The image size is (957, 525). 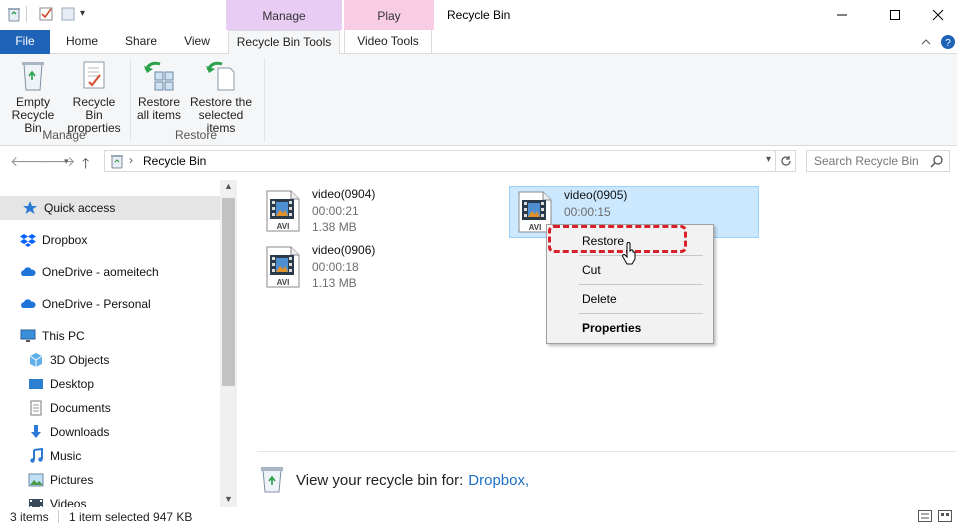 I want to click on breadcrumb: Recycle Bin, so click(x=174, y=161).